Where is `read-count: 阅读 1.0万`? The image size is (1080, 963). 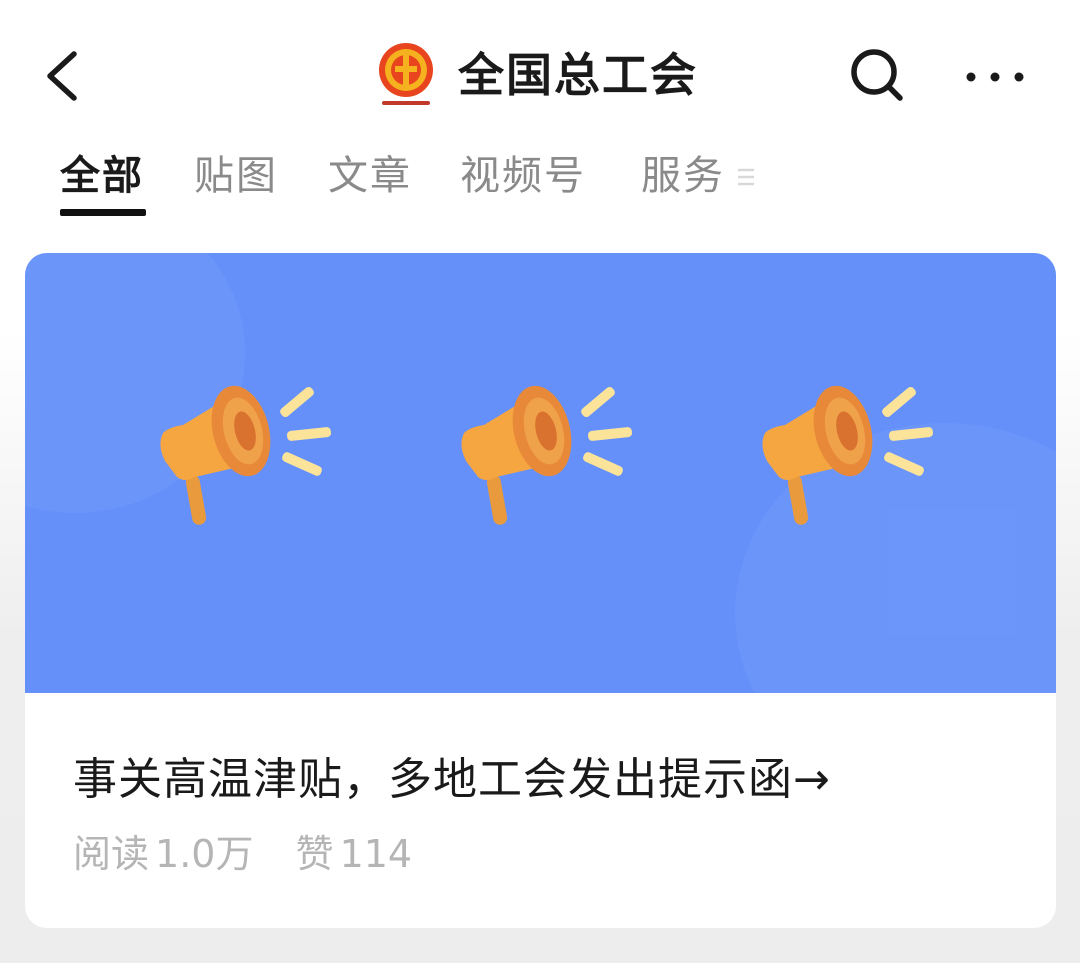
read-count: 阅读 1.0万 is located at coordinates (163, 854).